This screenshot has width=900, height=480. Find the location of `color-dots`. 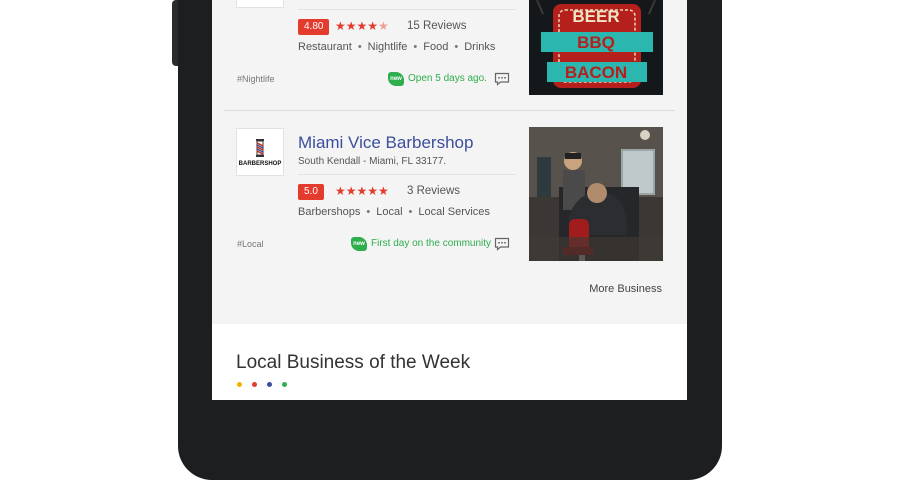

color-dots is located at coordinates (262, 384).